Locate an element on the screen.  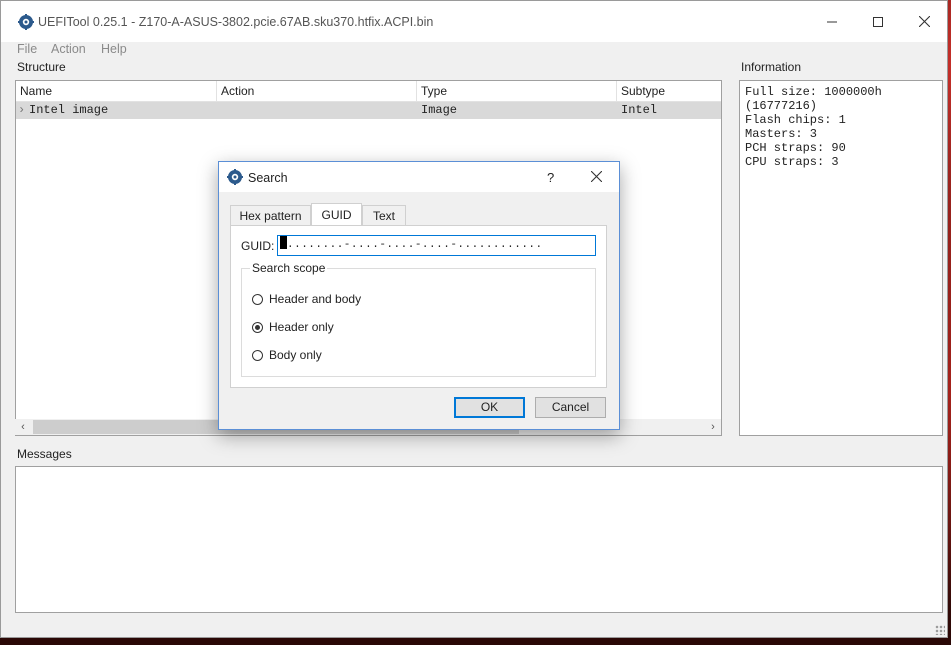
maximize-button is located at coordinates (878, 21).